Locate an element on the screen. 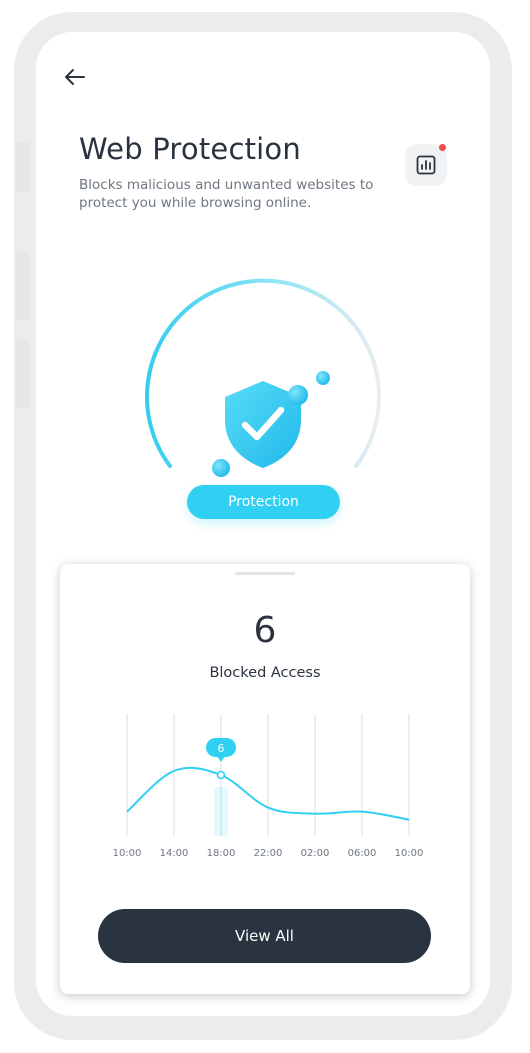 The width and height of the screenshot is (530, 1053). x-tick-label: 14:00 is located at coordinates (174, 853).